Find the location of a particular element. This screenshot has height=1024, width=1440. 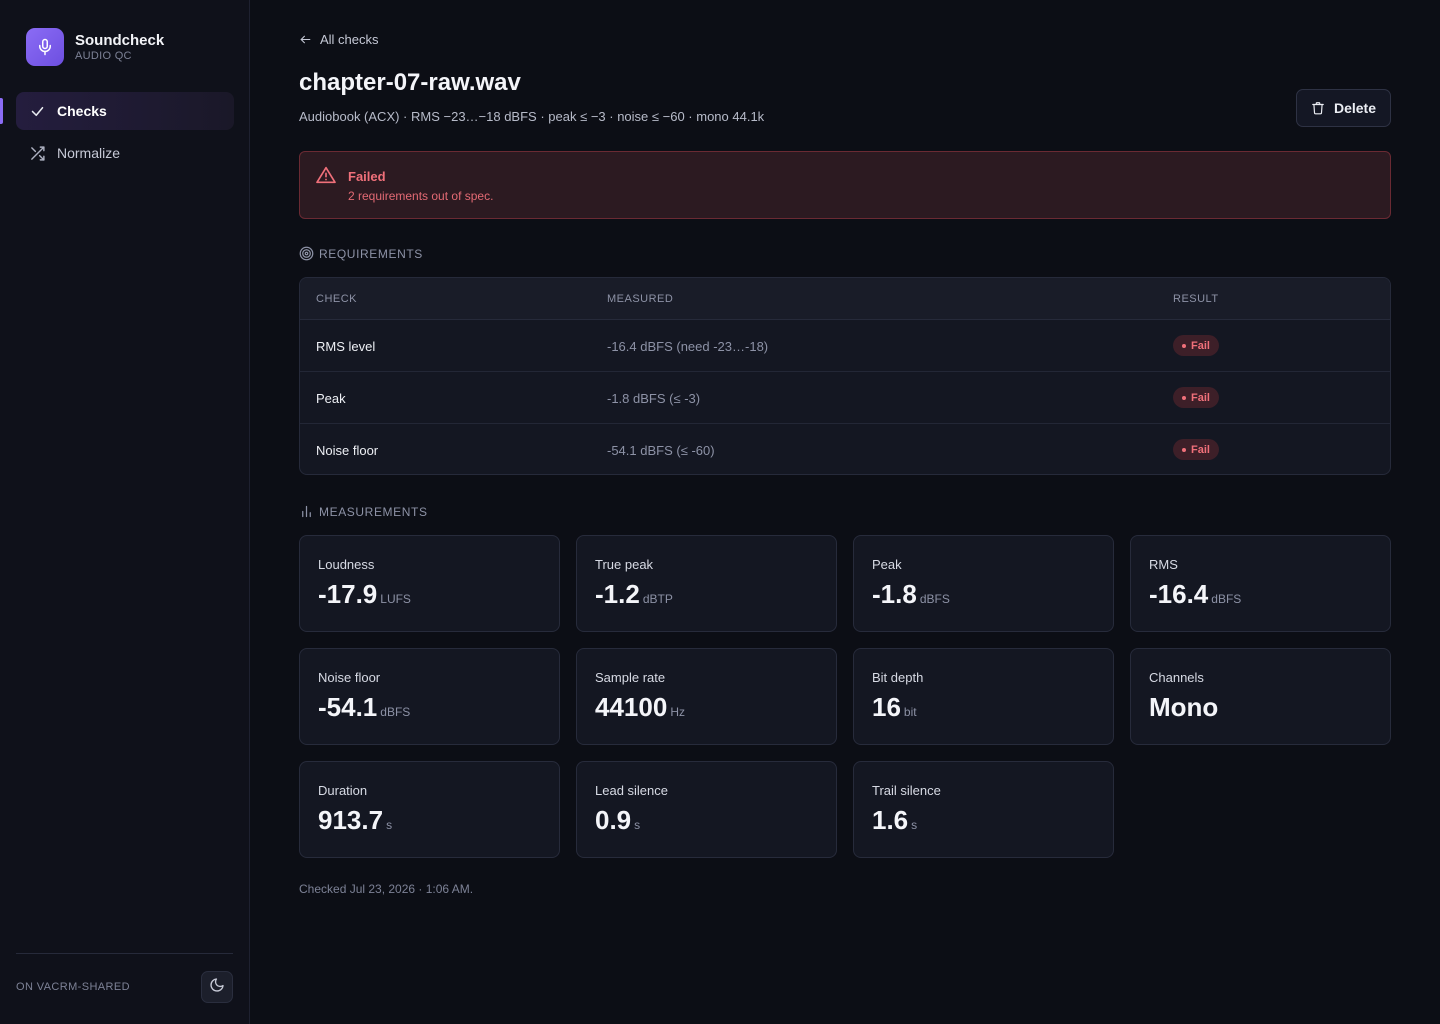

active-nav-indicator is located at coordinates (1, 111).